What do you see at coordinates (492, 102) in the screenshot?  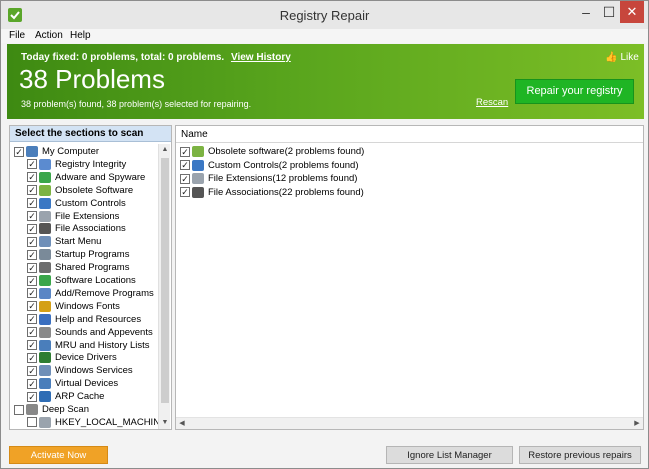 I see `rescan-link: Rescan` at bounding box center [492, 102].